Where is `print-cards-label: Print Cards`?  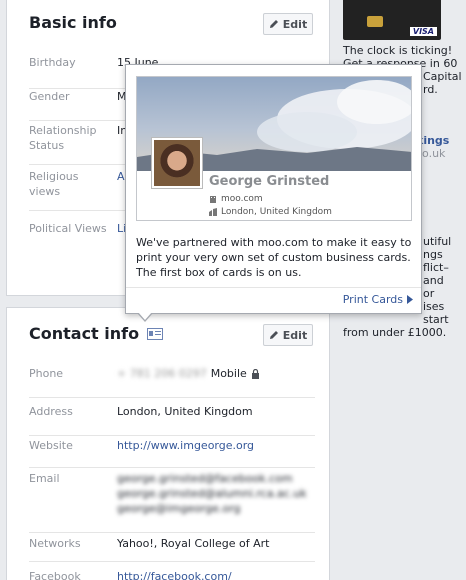 print-cards-label: Print Cards is located at coordinates (372, 299).